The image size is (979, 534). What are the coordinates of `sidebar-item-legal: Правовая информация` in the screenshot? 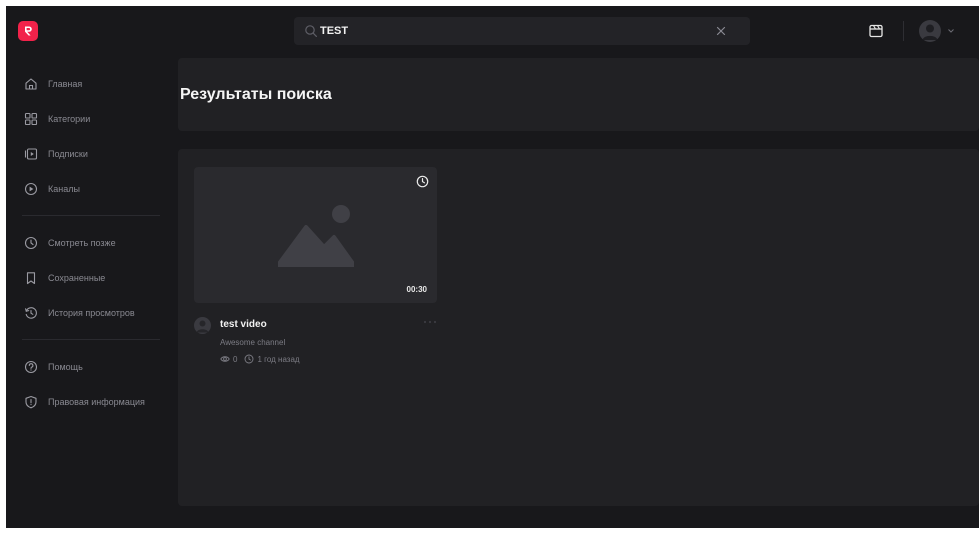 It's located at (84, 402).